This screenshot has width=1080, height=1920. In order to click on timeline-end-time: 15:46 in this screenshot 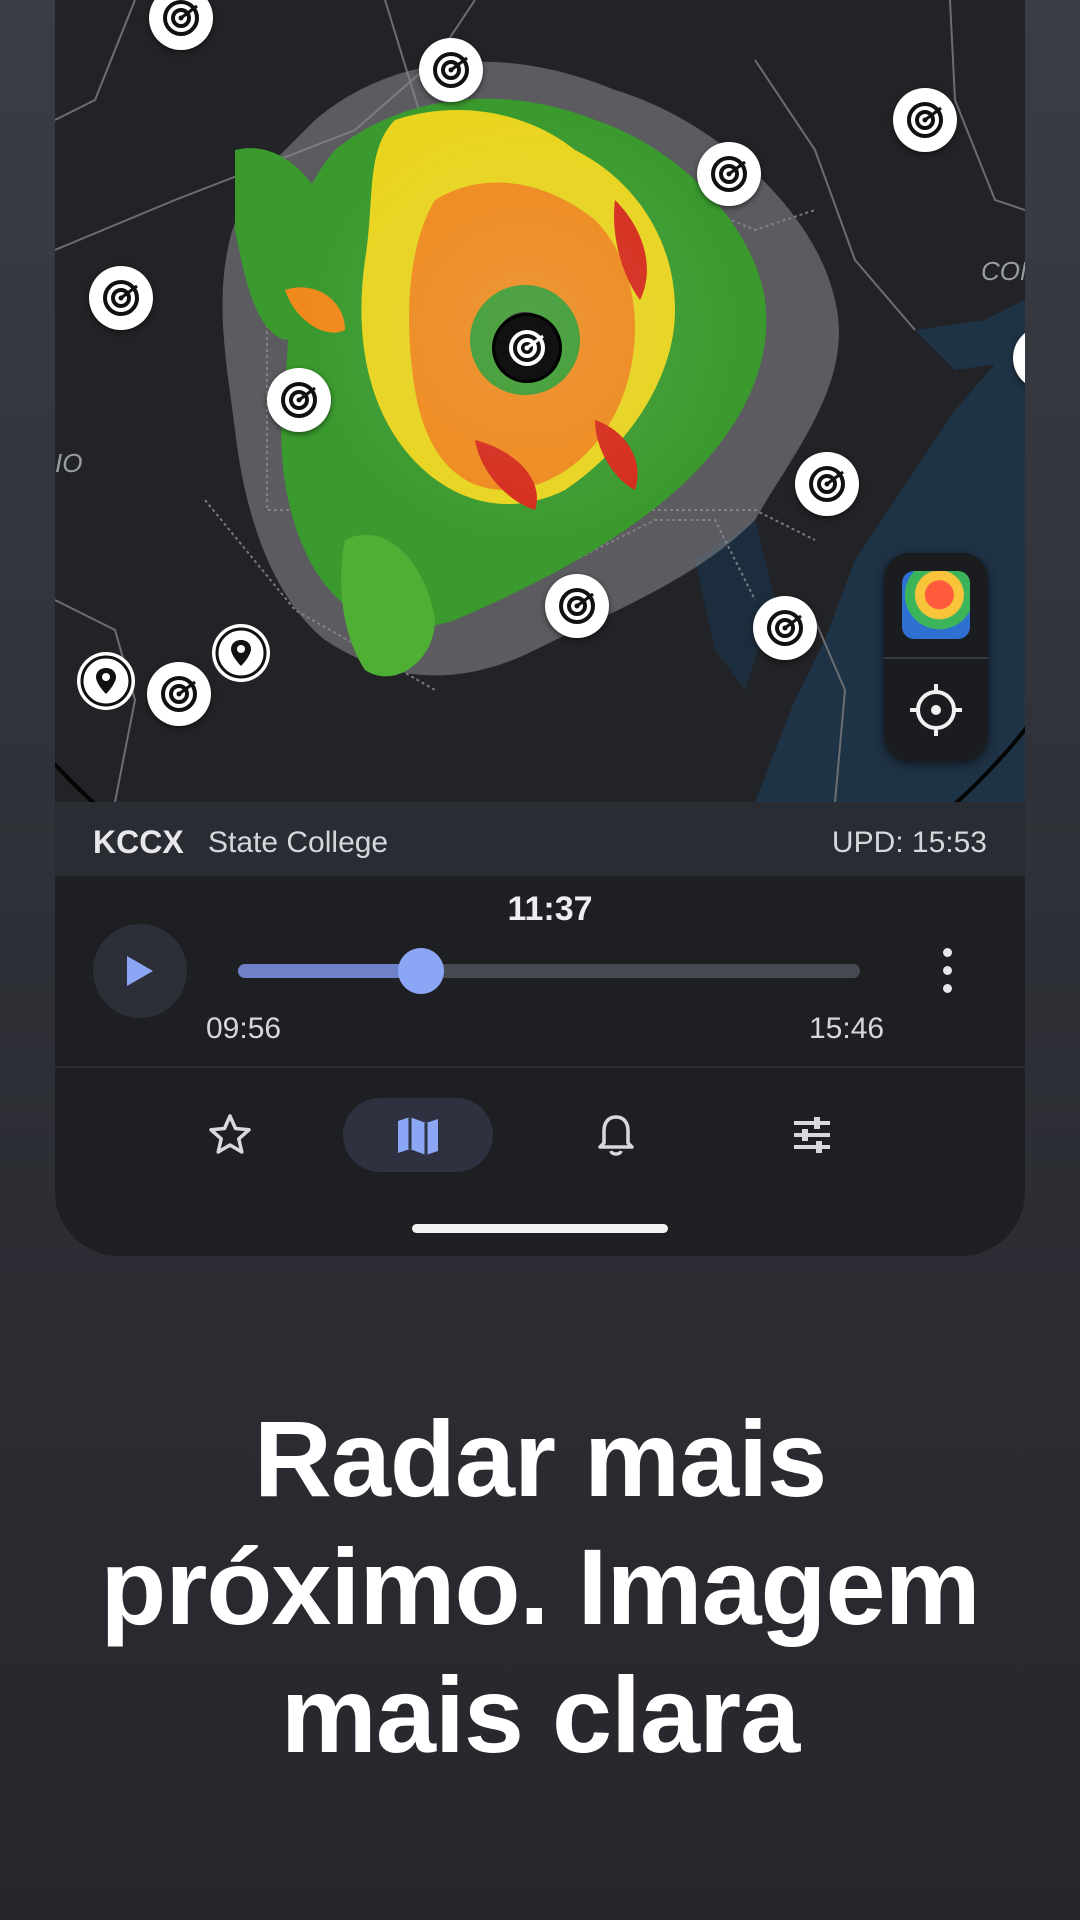, I will do `click(847, 1028)`.